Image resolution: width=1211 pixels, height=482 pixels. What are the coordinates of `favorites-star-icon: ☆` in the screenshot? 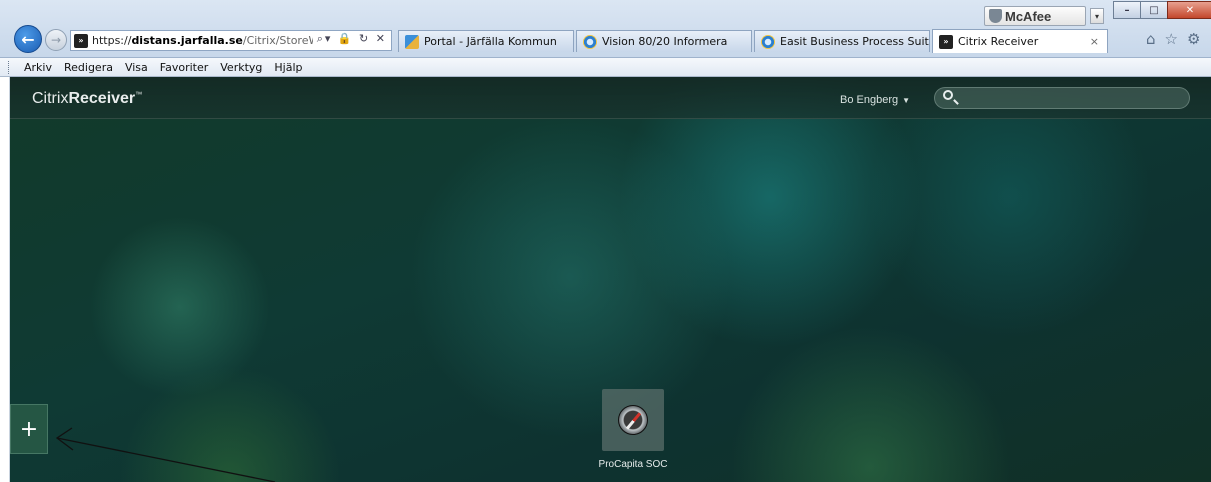 It's located at (1171, 39).